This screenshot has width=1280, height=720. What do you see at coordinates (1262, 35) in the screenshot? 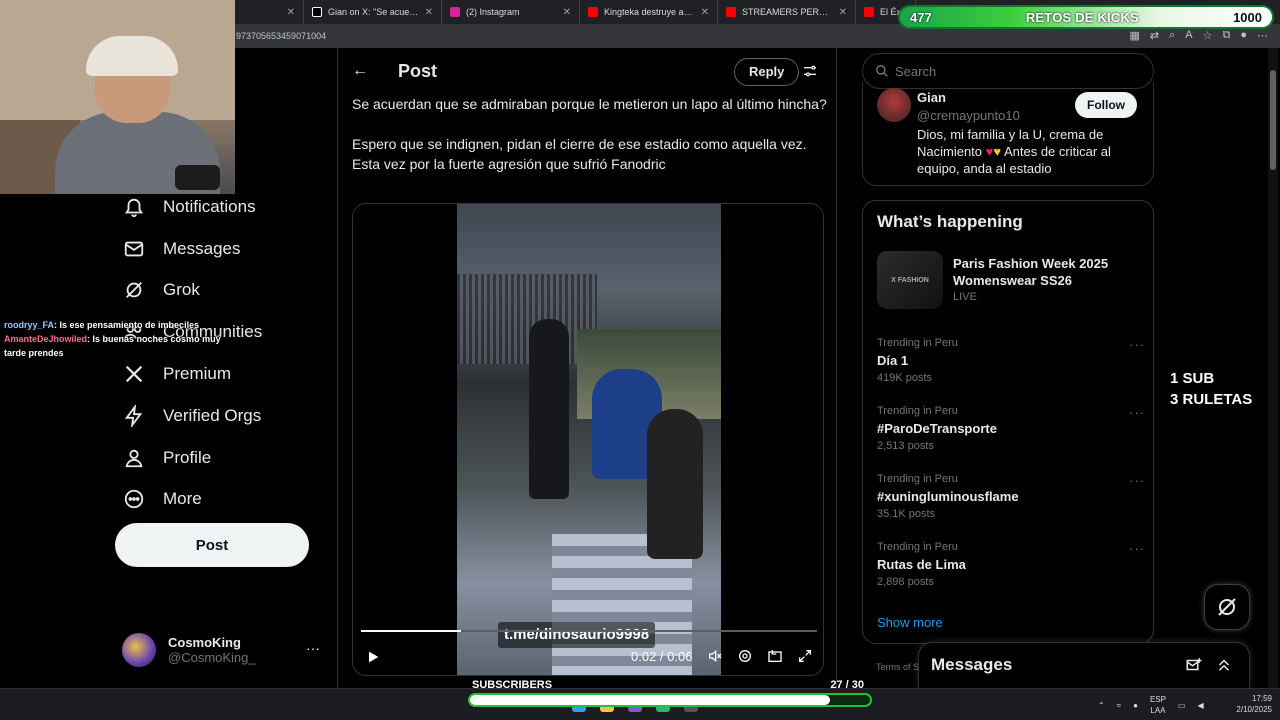
I see `menu-dots-icon: ⋯` at bounding box center [1262, 35].